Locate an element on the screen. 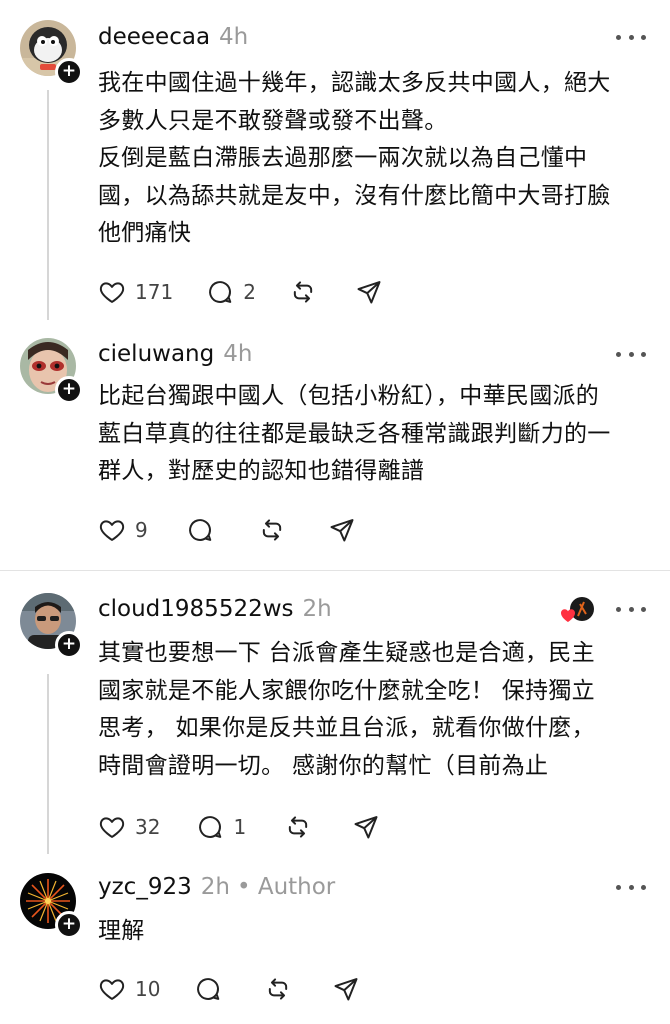 The height and width of the screenshot is (1024, 670). like-count: 9 is located at coordinates (141, 530).